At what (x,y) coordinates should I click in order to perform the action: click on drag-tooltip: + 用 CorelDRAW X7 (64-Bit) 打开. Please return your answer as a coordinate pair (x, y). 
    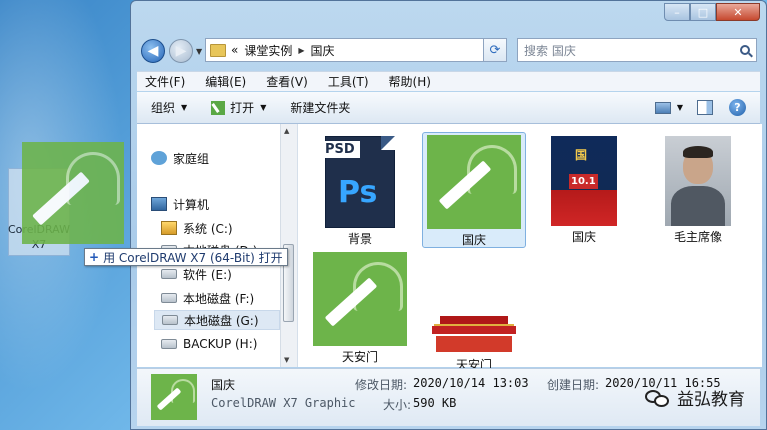
    Looking at the image, I should click on (186, 257).